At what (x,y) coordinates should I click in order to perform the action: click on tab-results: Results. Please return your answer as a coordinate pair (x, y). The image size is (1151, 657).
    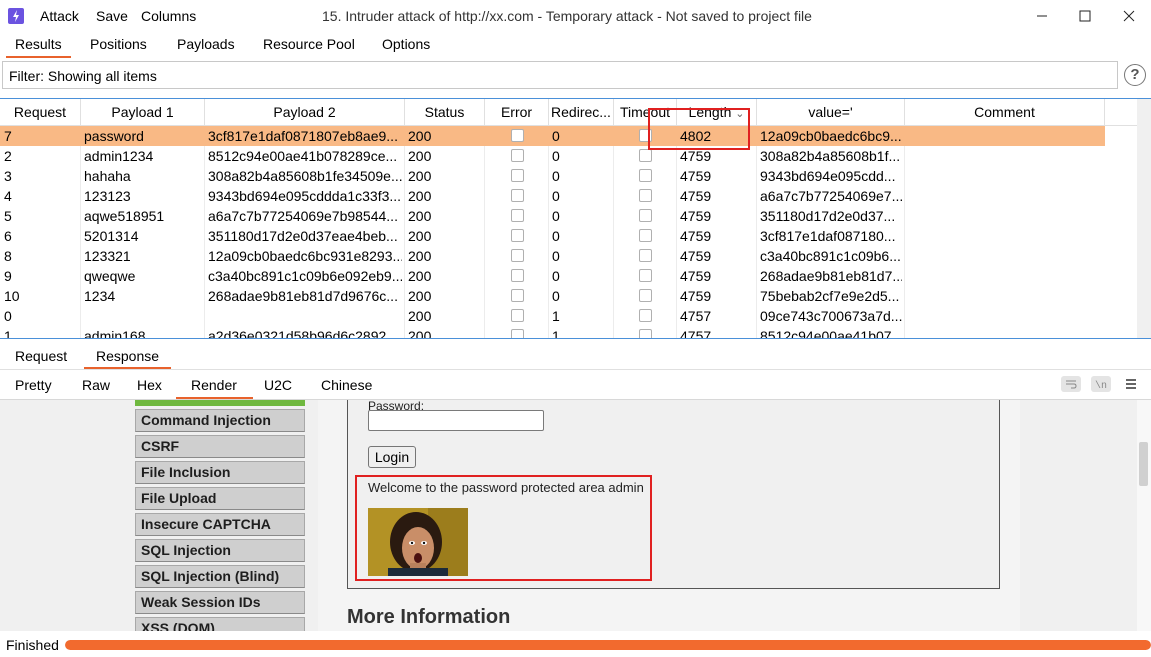
    Looking at the image, I should click on (38, 47).